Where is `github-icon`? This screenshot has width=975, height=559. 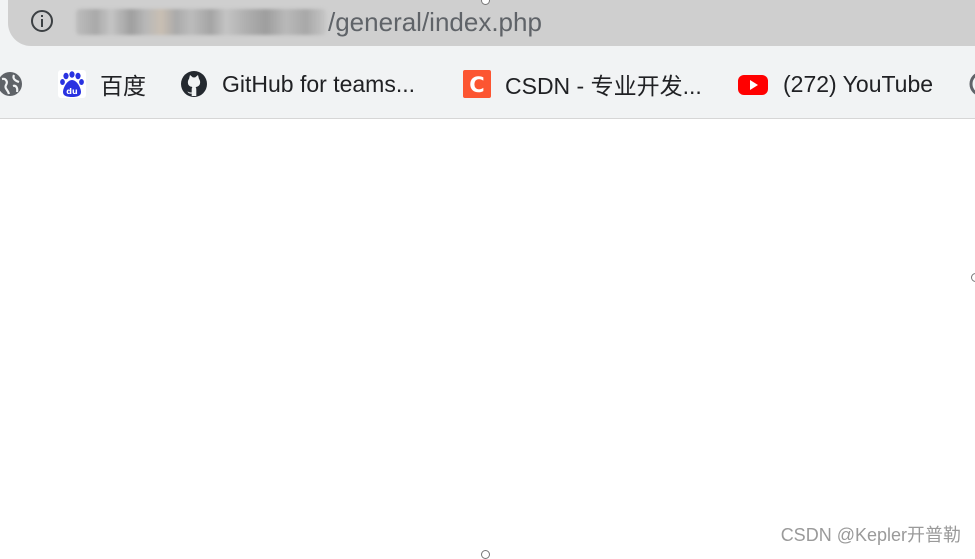
github-icon is located at coordinates (194, 84).